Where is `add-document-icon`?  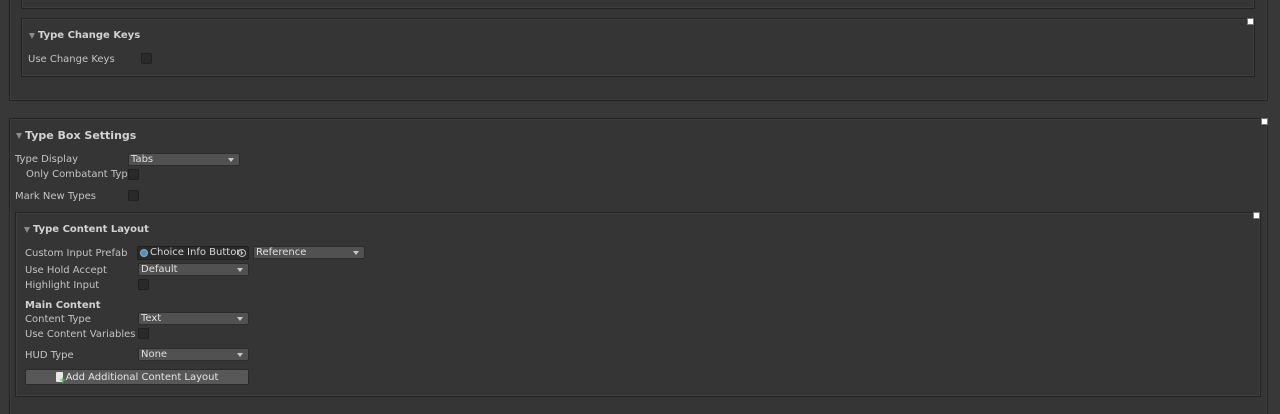 add-document-icon is located at coordinates (61, 379).